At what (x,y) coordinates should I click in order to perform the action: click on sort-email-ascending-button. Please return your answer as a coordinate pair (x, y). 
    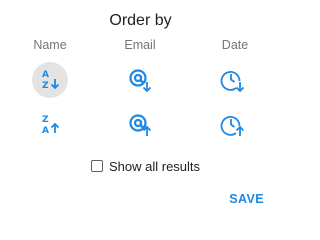
    Looking at the image, I should click on (140, 80).